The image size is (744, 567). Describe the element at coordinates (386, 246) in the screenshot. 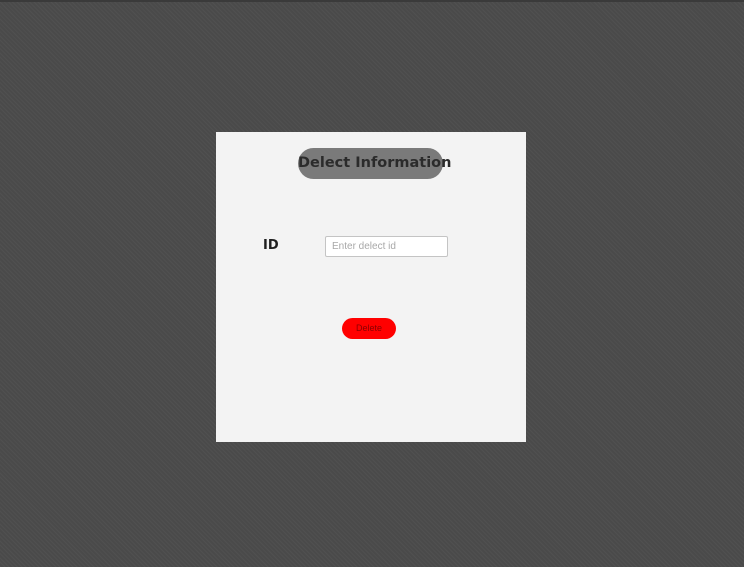

I see `id-input` at that location.